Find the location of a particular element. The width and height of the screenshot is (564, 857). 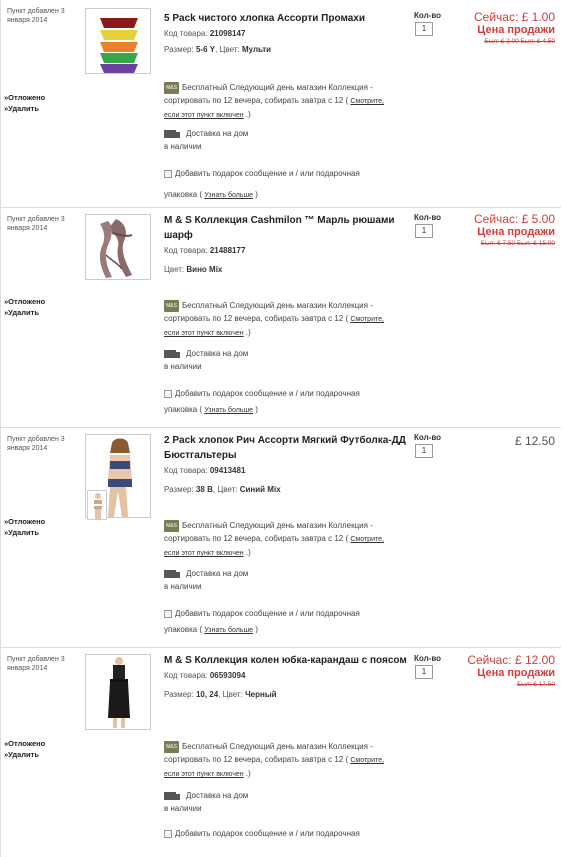

price-was: Был: £ 2.00 Был: £ 4.50 is located at coordinates (519, 41).